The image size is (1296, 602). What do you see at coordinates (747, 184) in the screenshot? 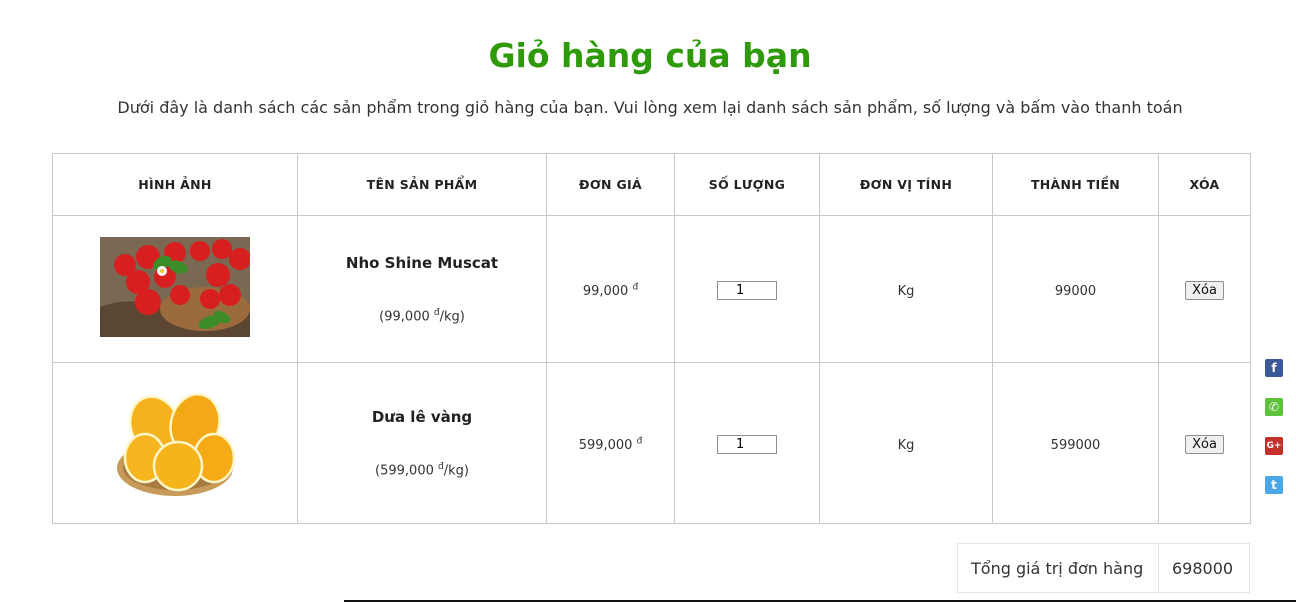
I see `header-quantity: SỐ LƯỢNG` at bounding box center [747, 184].